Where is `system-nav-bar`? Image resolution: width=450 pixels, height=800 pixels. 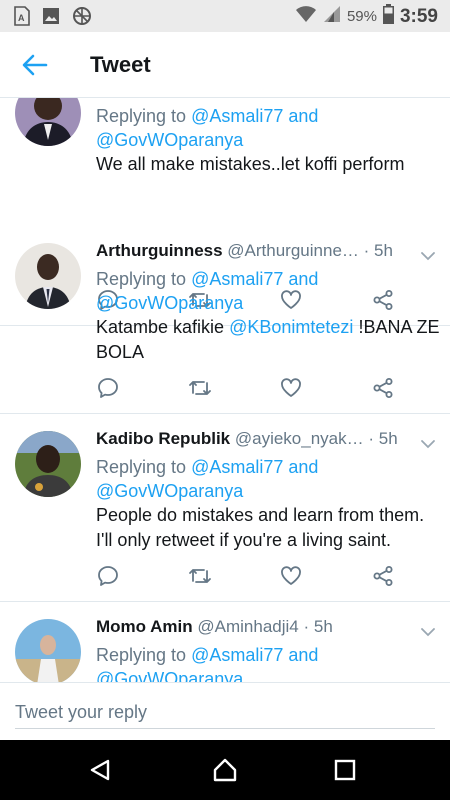
system-nav-bar is located at coordinates (225, 770).